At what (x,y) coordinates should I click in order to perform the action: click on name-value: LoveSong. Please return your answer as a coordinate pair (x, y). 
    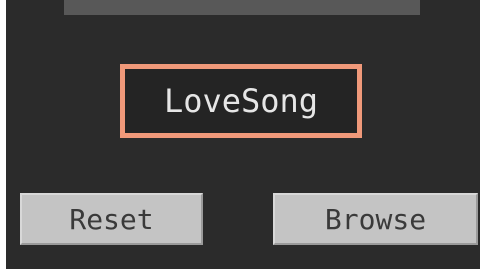
    Looking at the image, I should click on (241, 101).